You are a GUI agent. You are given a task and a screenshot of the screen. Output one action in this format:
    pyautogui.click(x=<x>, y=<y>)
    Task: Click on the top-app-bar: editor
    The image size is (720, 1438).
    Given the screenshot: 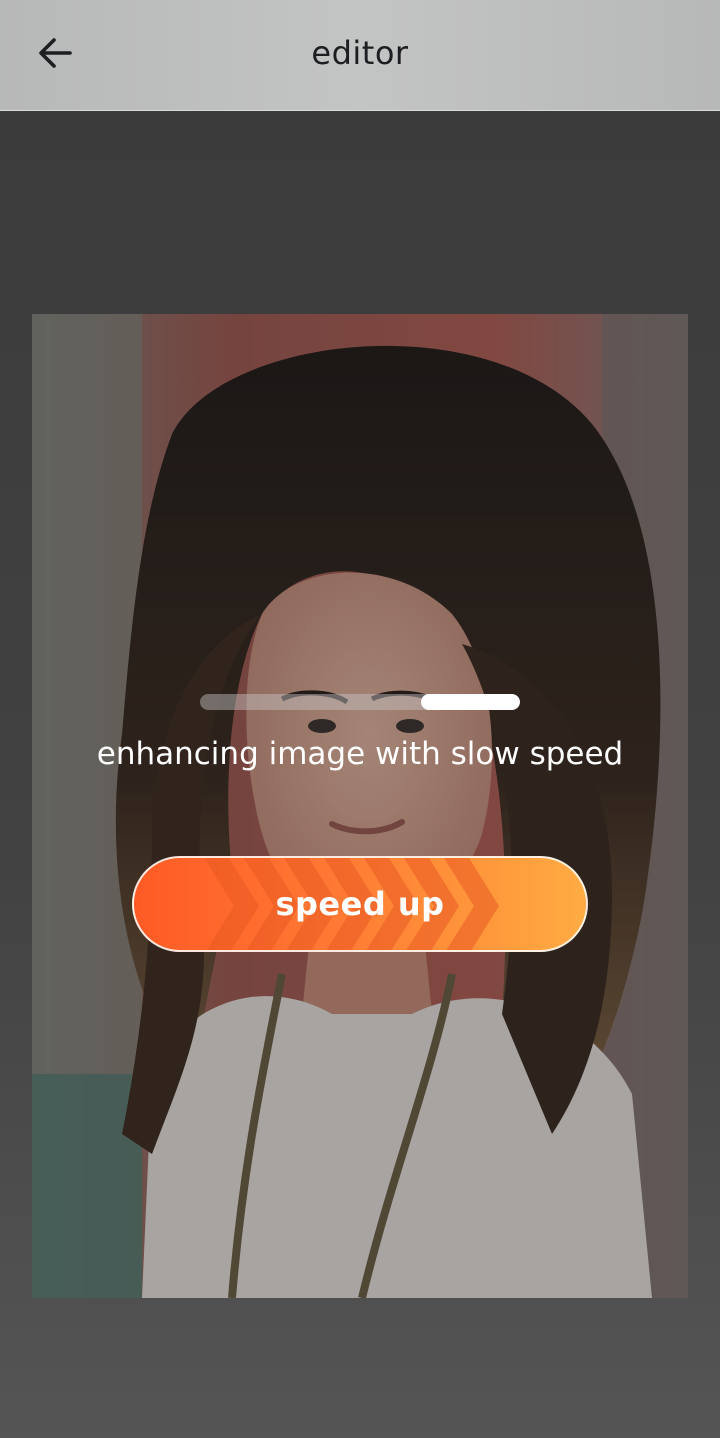 What is the action you would take?
    pyautogui.click(x=360, y=55)
    